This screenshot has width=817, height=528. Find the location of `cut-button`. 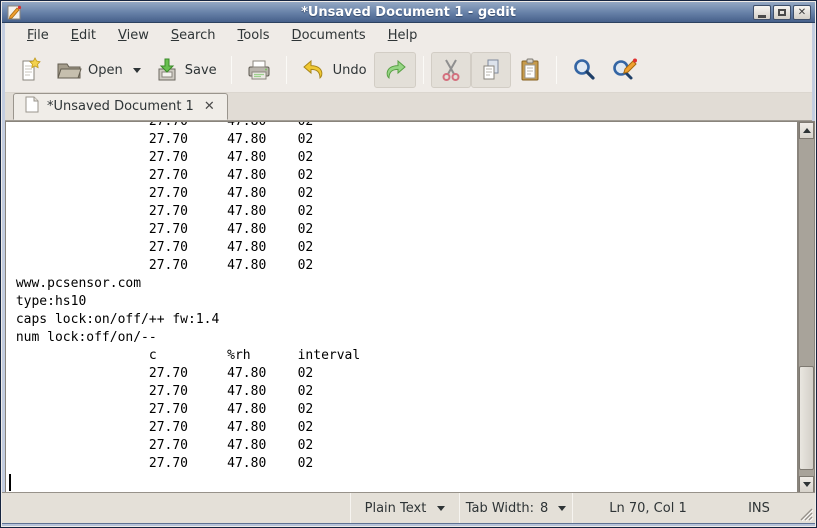

cut-button is located at coordinates (450, 70).